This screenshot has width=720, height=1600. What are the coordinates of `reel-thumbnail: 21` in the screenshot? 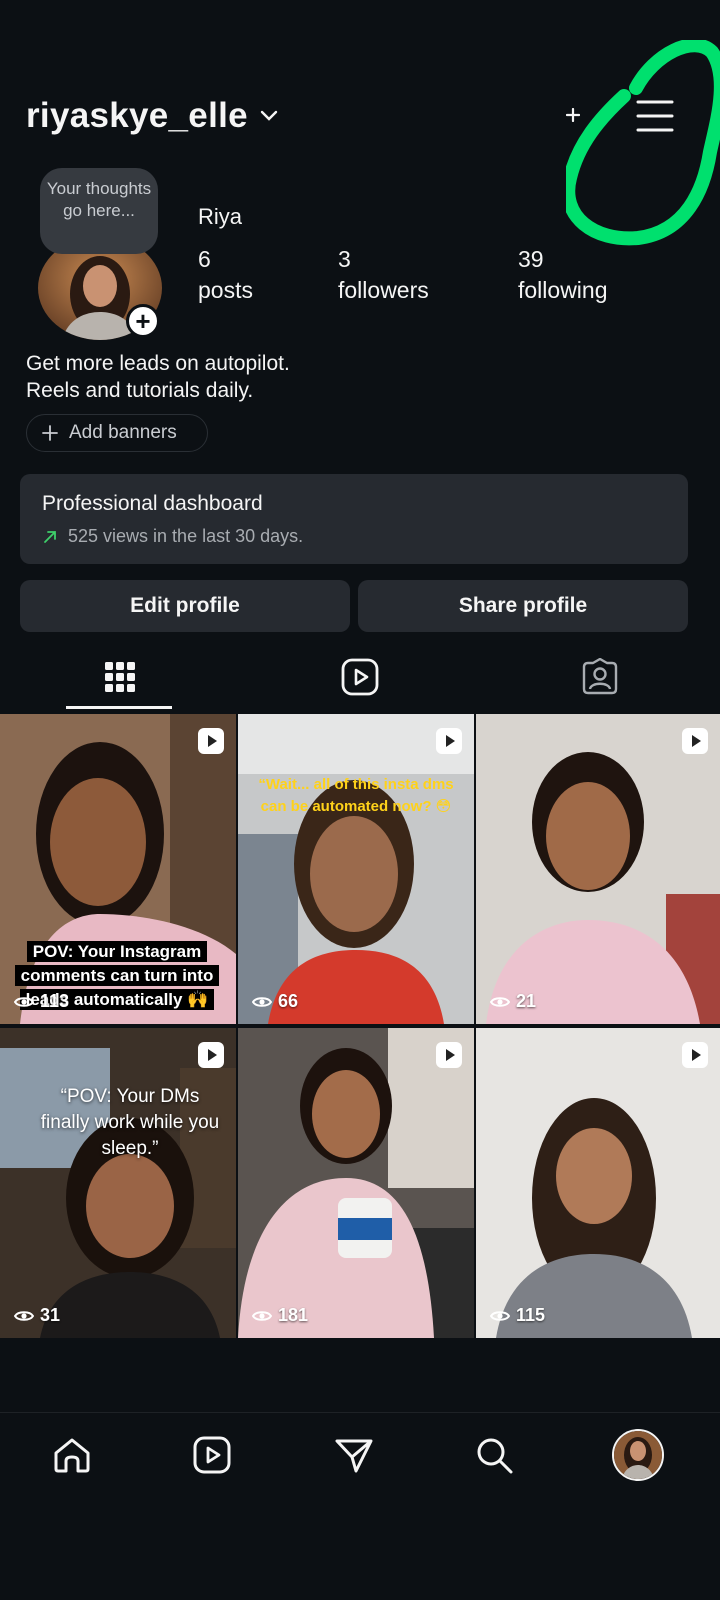 It's located at (598, 869).